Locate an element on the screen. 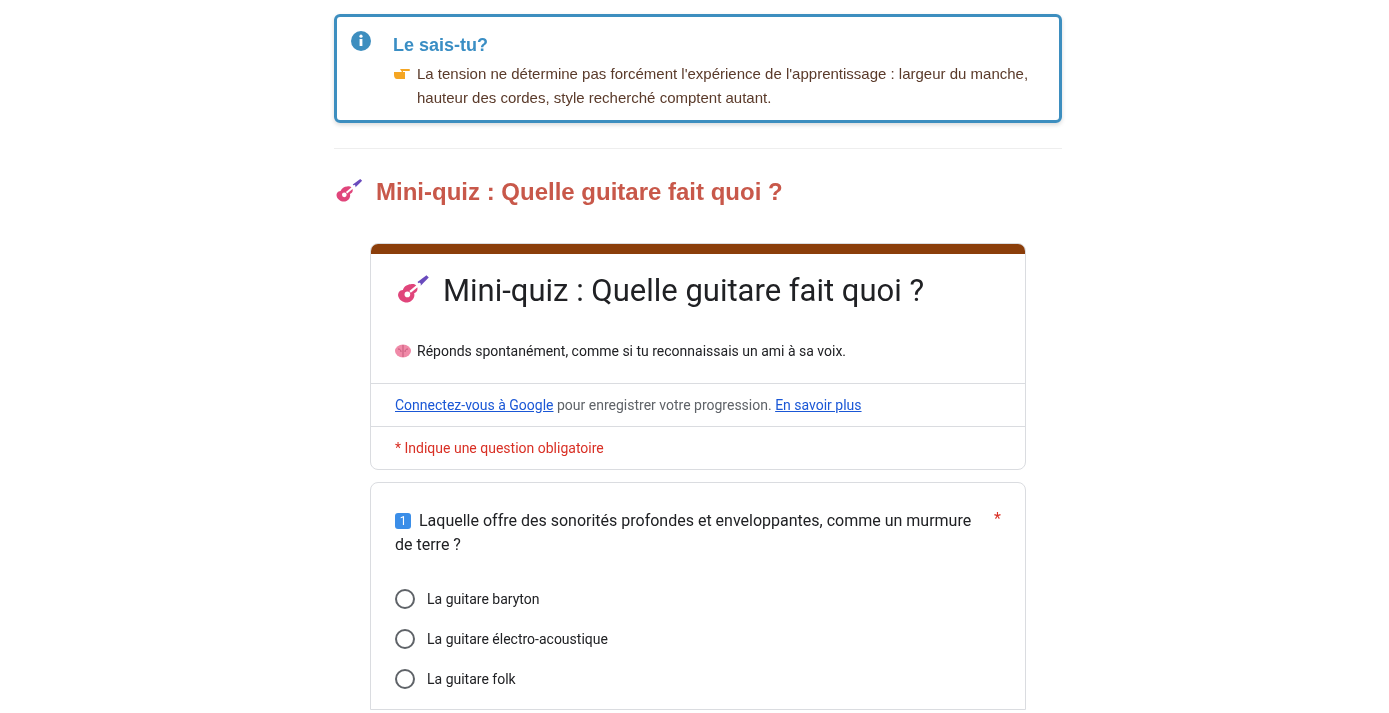 Image resolution: width=1389 pixels, height=713 pixels. required-mark: * is located at coordinates (997, 519).